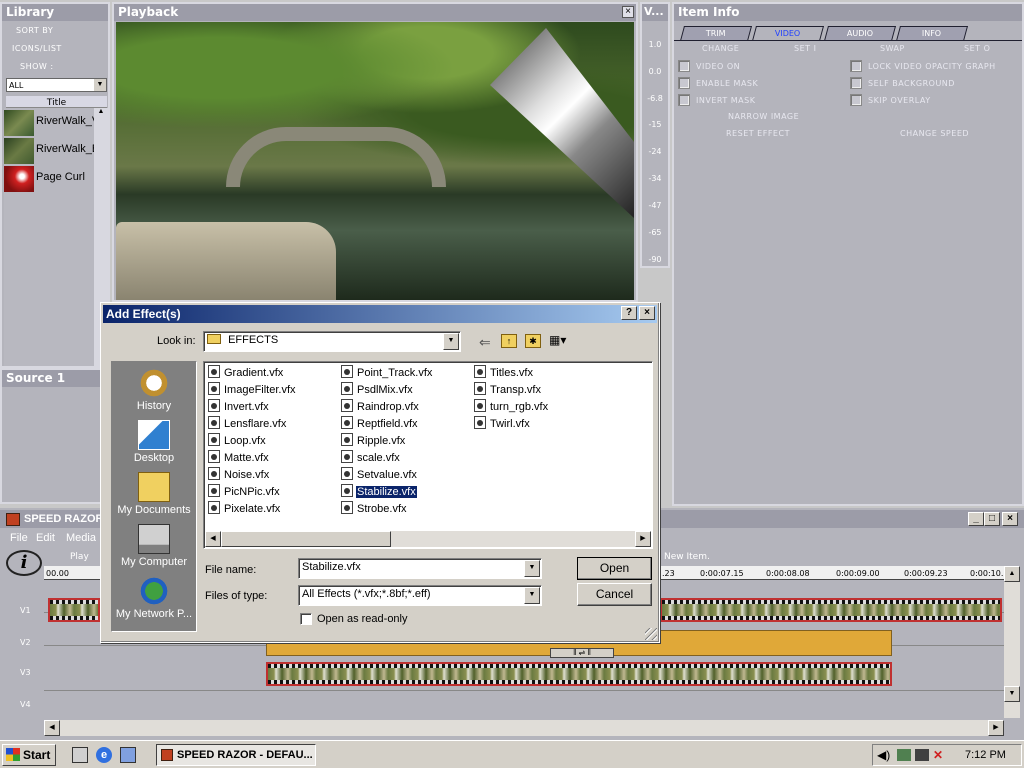 This screenshot has height=768, width=1024. I want to click on file-item: Ripple.vfx, so click(373, 440).